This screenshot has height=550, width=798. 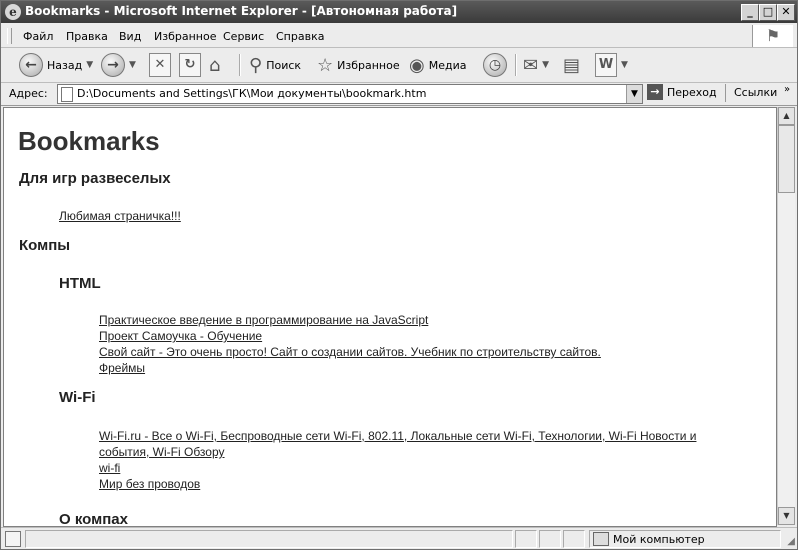 What do you see at coordinates (786, 159) in the screenshot?
I see `scroll-thumb` at bounding box center [786, 159].